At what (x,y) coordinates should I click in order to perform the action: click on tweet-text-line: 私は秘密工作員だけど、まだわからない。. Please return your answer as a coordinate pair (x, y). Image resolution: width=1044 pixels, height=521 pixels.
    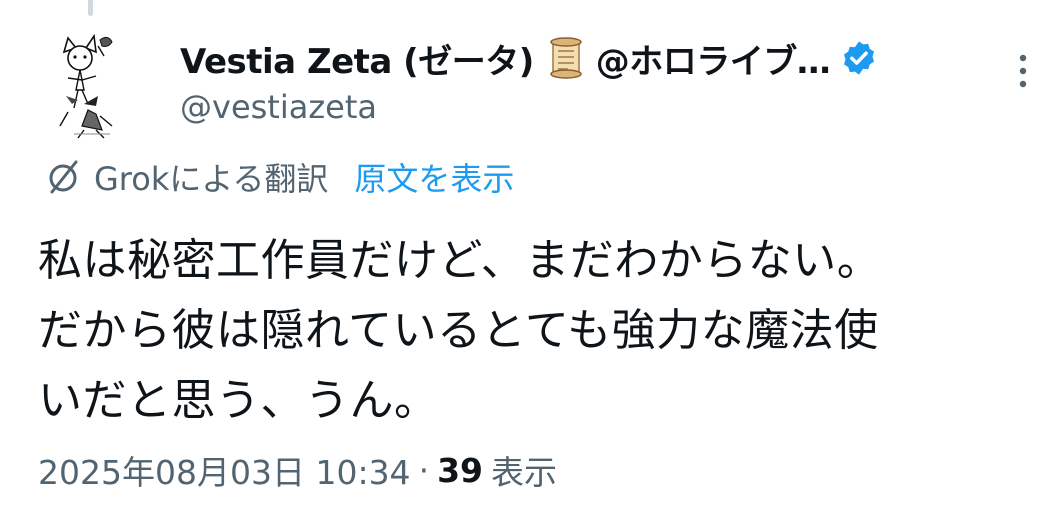
    Looking at the image, I should click on (460, 260).